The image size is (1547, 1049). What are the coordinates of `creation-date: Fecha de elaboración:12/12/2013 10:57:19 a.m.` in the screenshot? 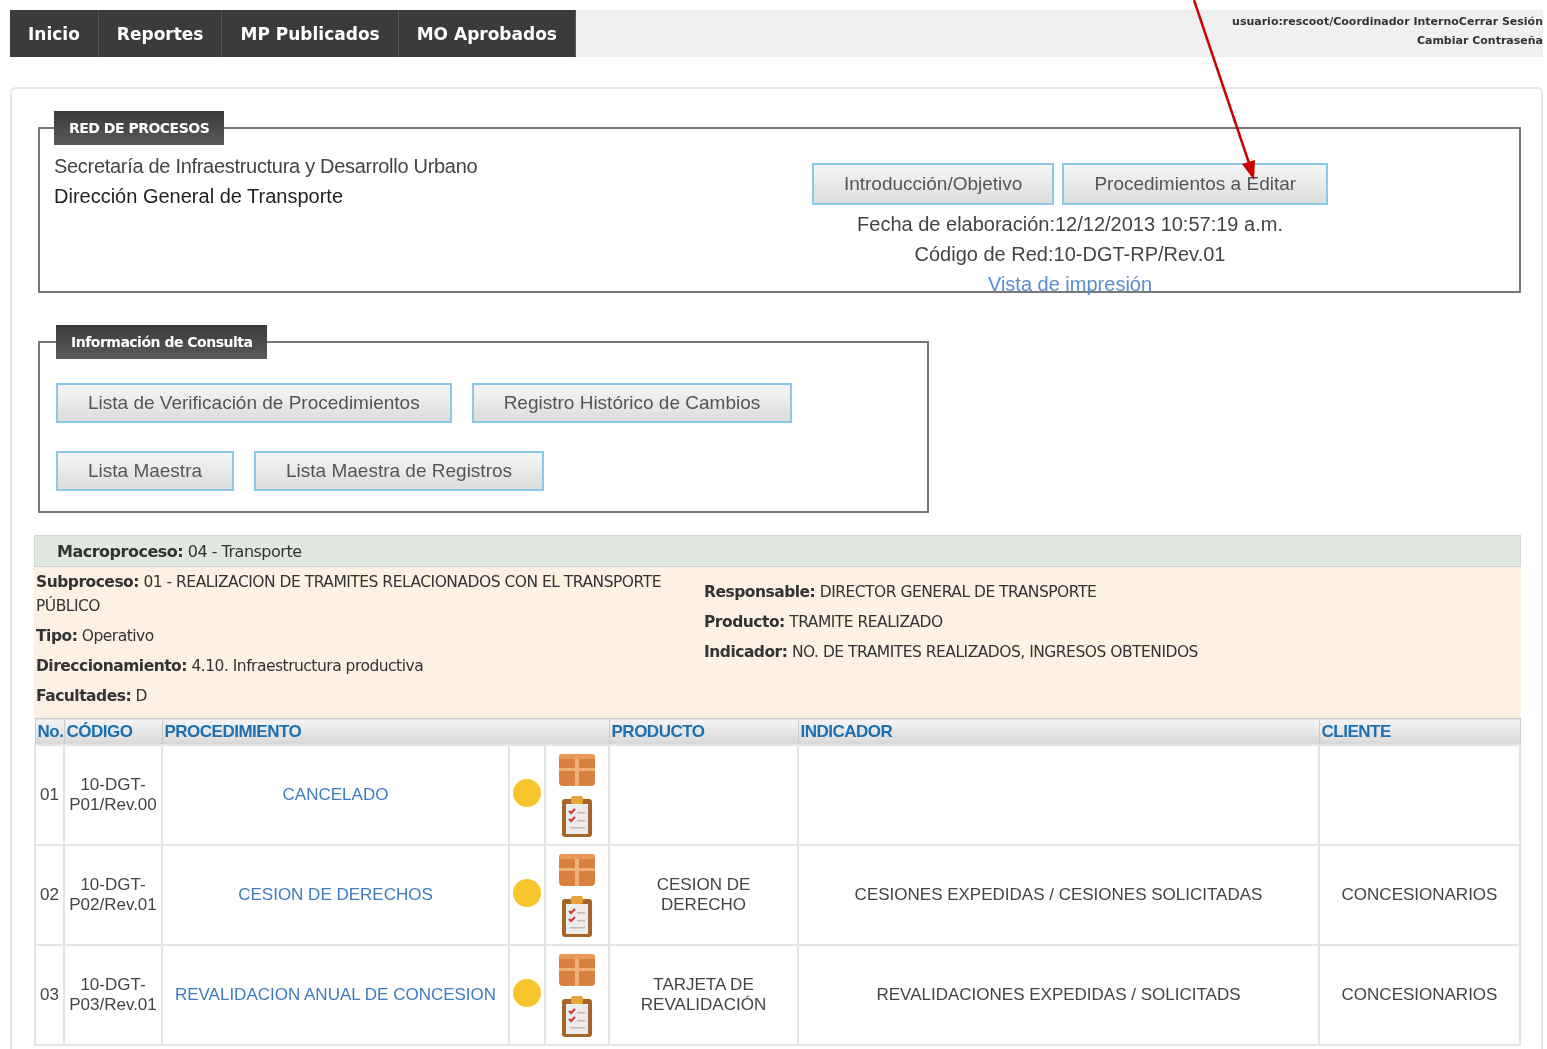 It's located at (1070, 224).